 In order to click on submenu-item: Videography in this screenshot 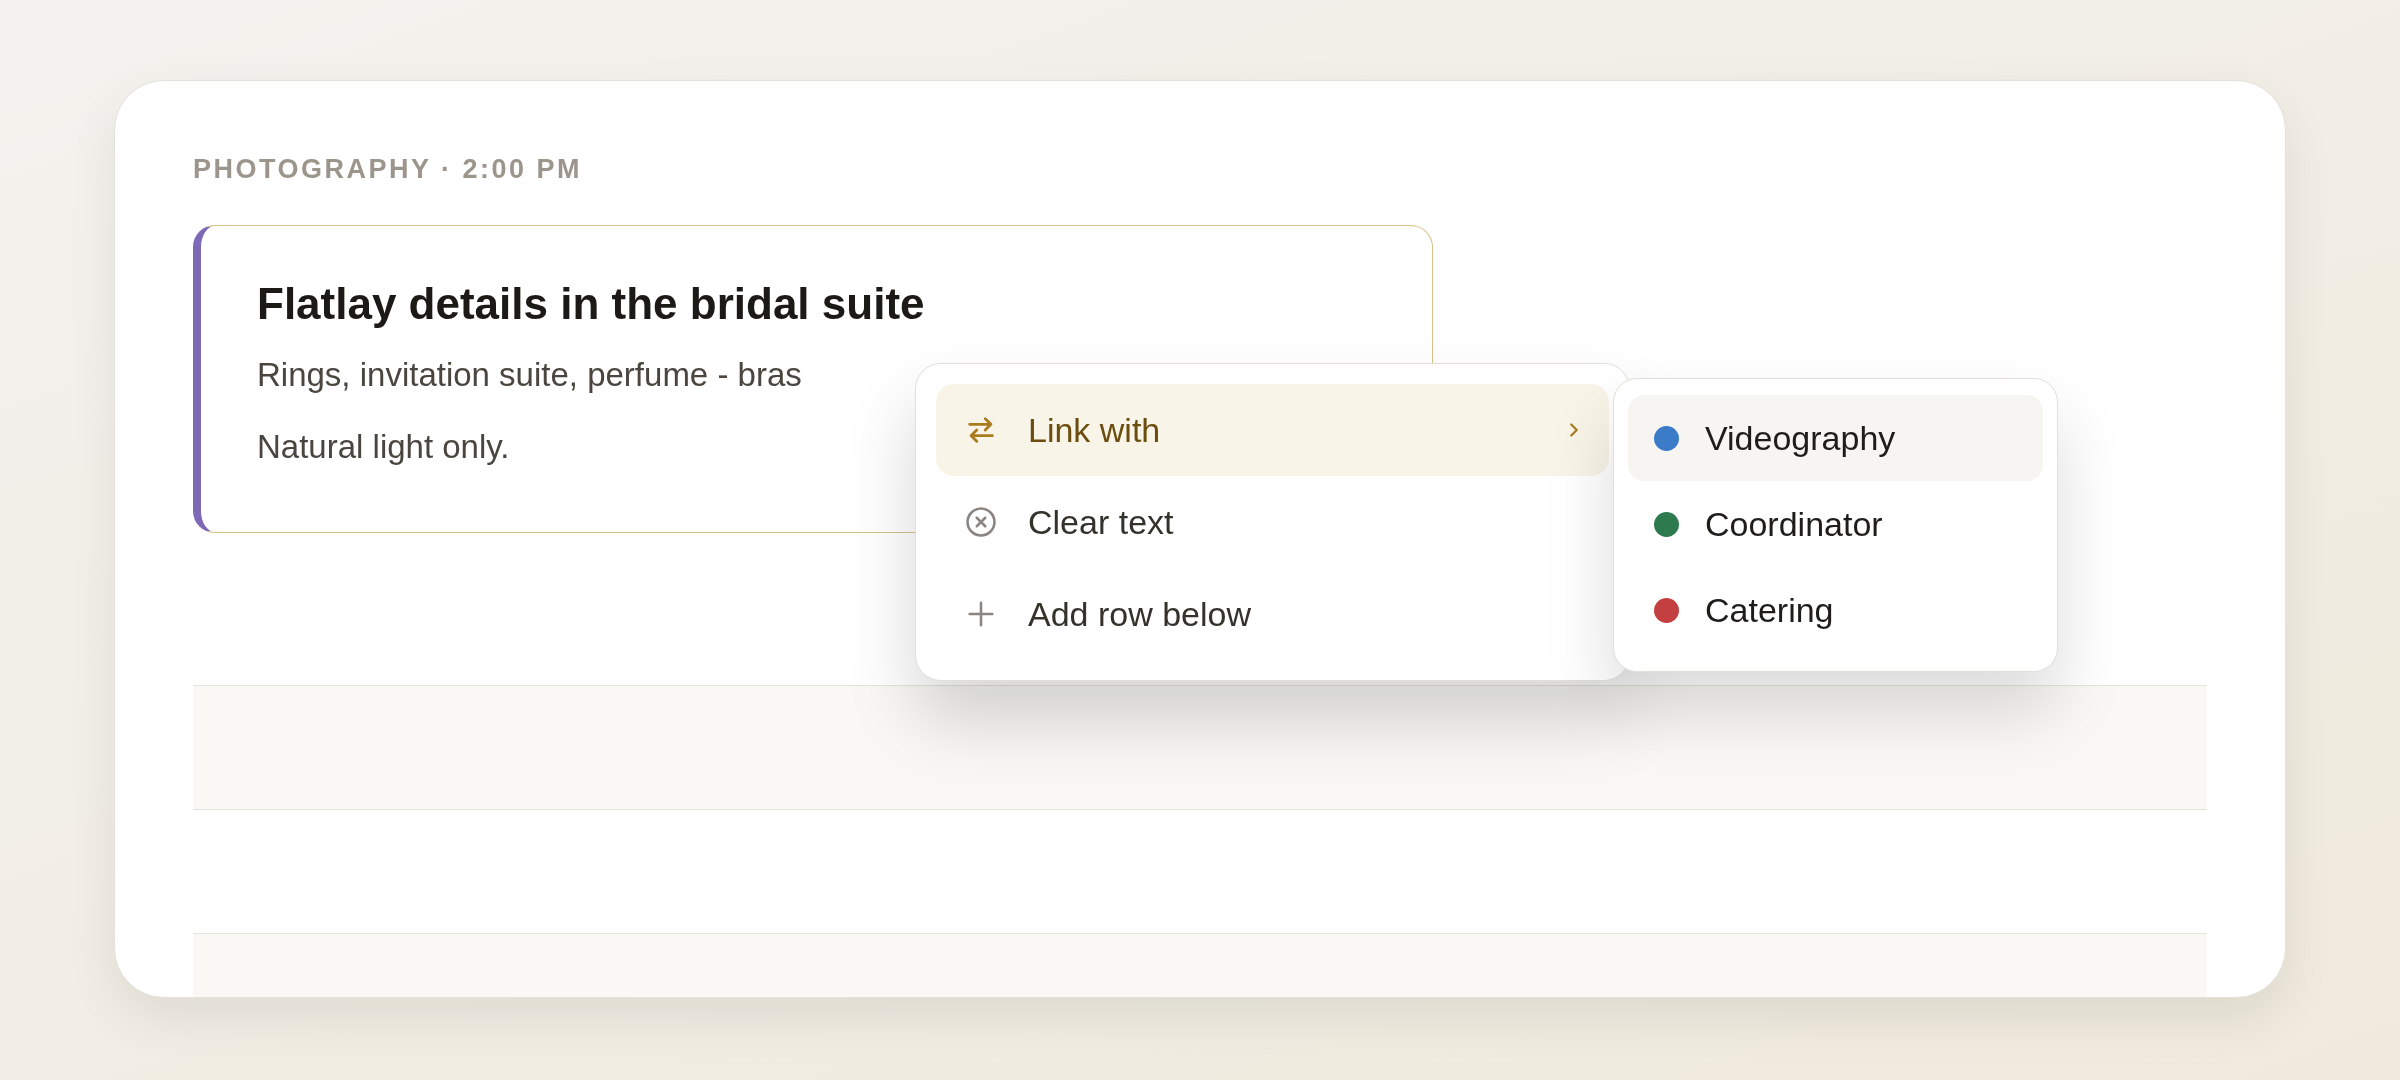, I will do `click(1835, 438)`.